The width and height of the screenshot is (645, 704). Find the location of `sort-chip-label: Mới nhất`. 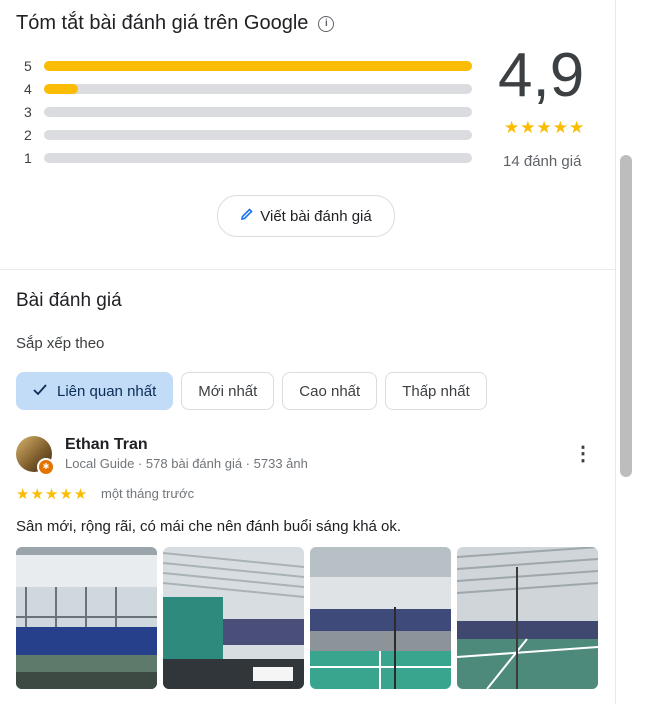

sort-chip-label: Mới nhất is located at coordinates (228, 391).